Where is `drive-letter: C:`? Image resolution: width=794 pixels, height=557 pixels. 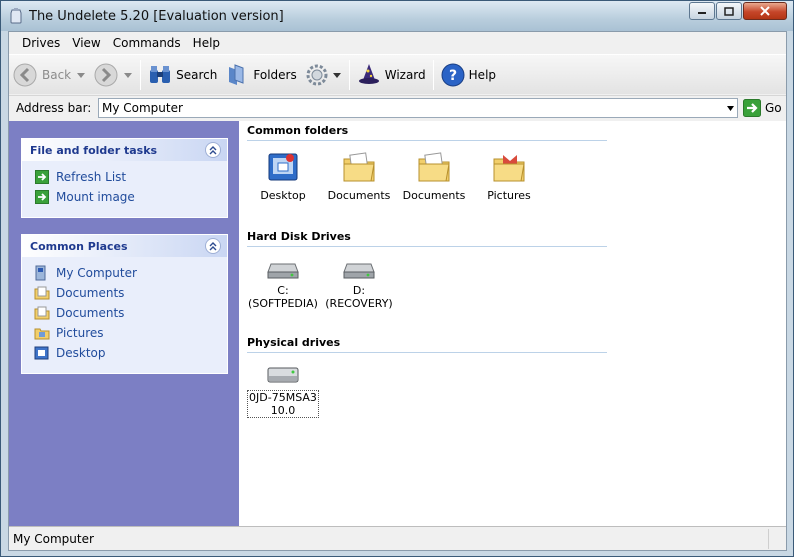
drive-letter: C: is located at coordinates (283, 290).